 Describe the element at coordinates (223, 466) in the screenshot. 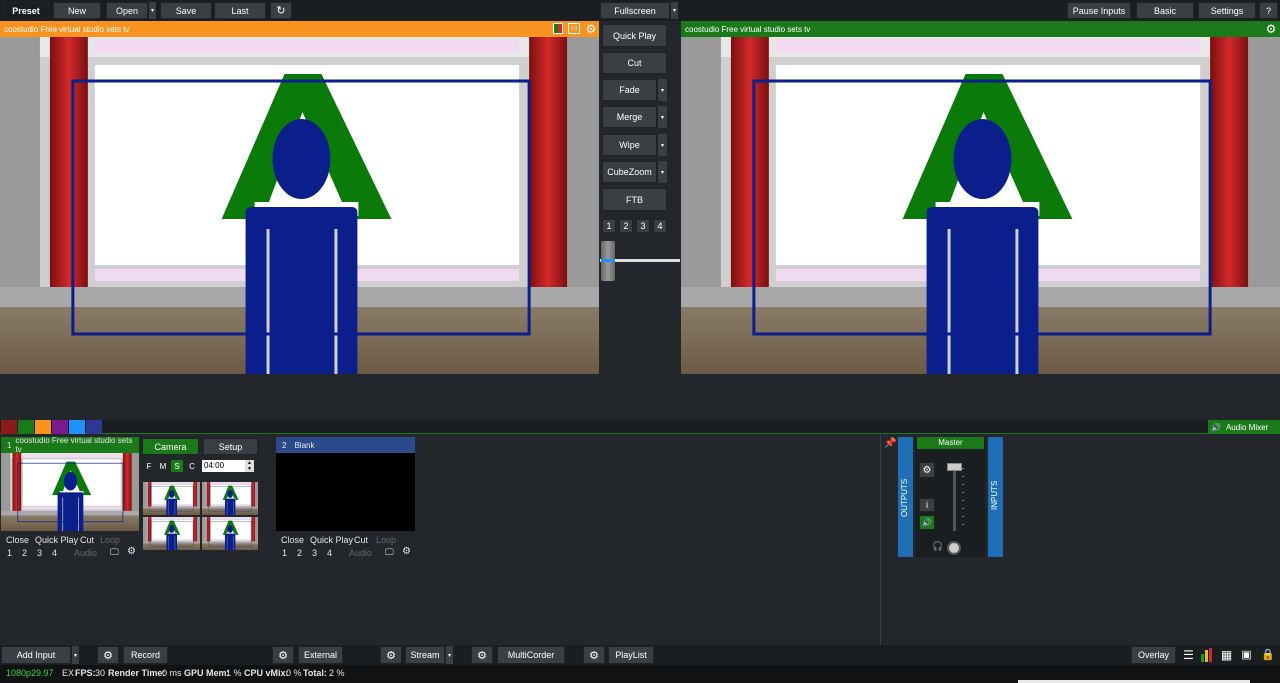

I see `time-input: 04:00` at that location.